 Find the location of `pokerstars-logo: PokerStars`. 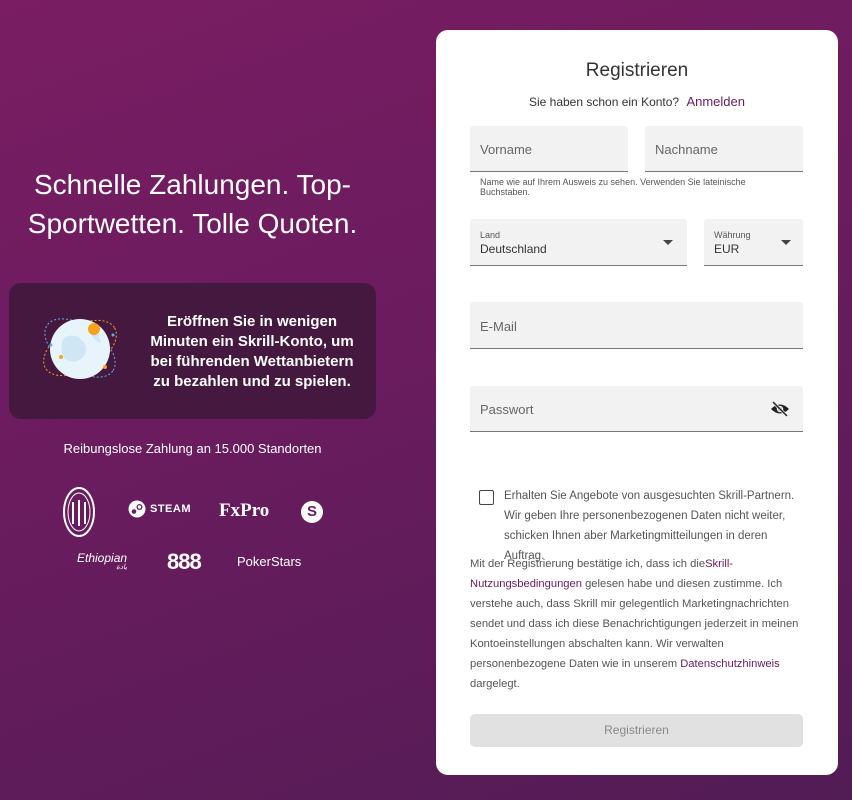

pokerstars-logo: PokerStars is located at coordinates (269, 561).